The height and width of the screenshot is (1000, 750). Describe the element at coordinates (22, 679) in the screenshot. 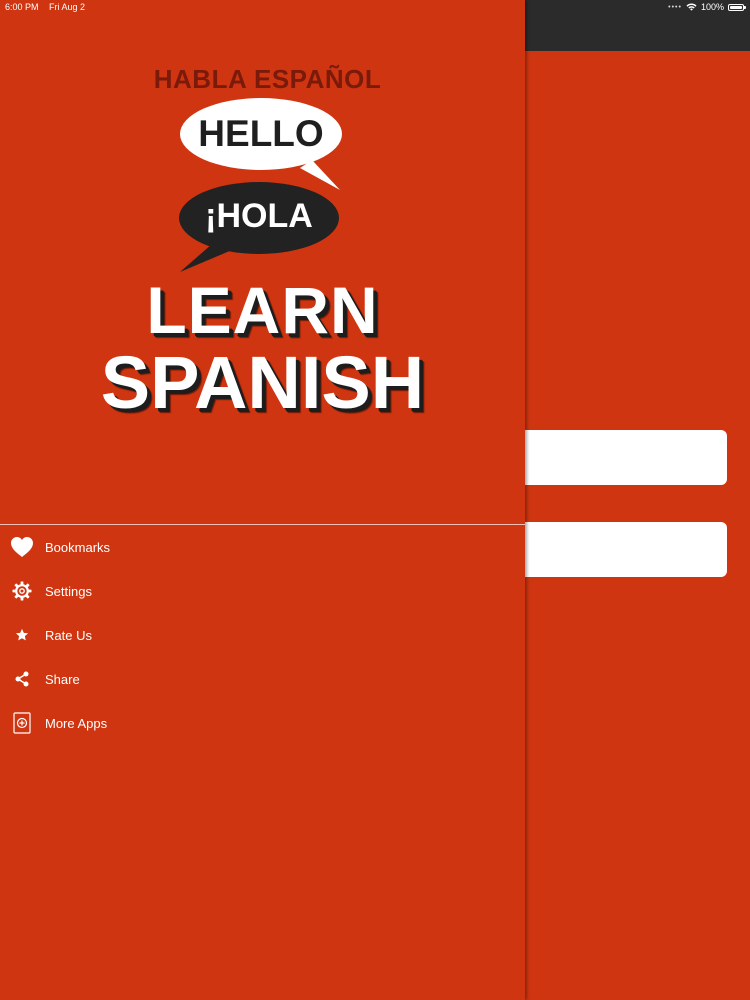

I see `share-icon` at that location.